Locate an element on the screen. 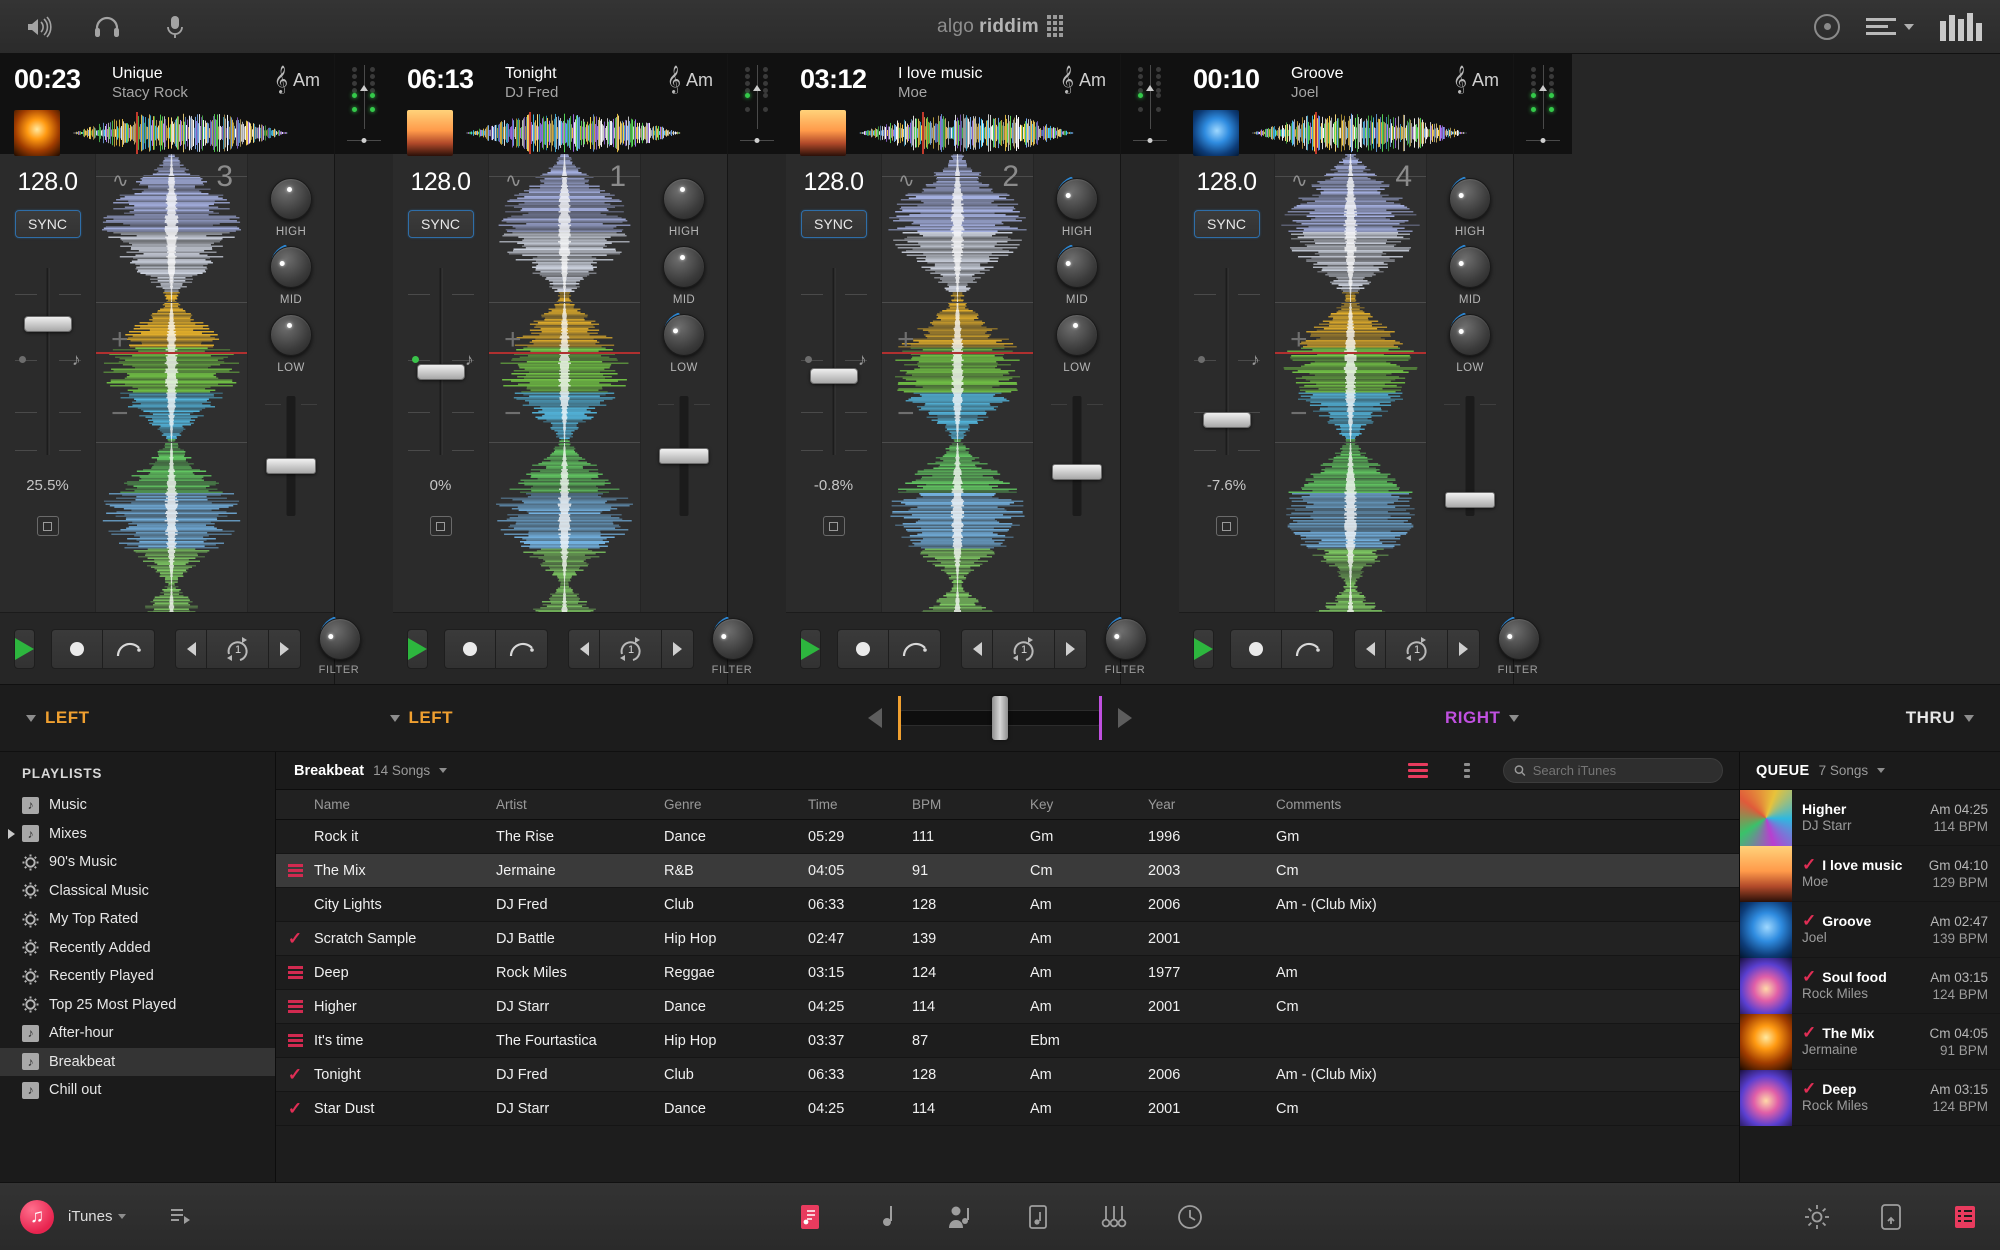 Image resolution: width=2000 pixels, height=1250 pixels. playlist-icon is located at coordinates (810, 1217).